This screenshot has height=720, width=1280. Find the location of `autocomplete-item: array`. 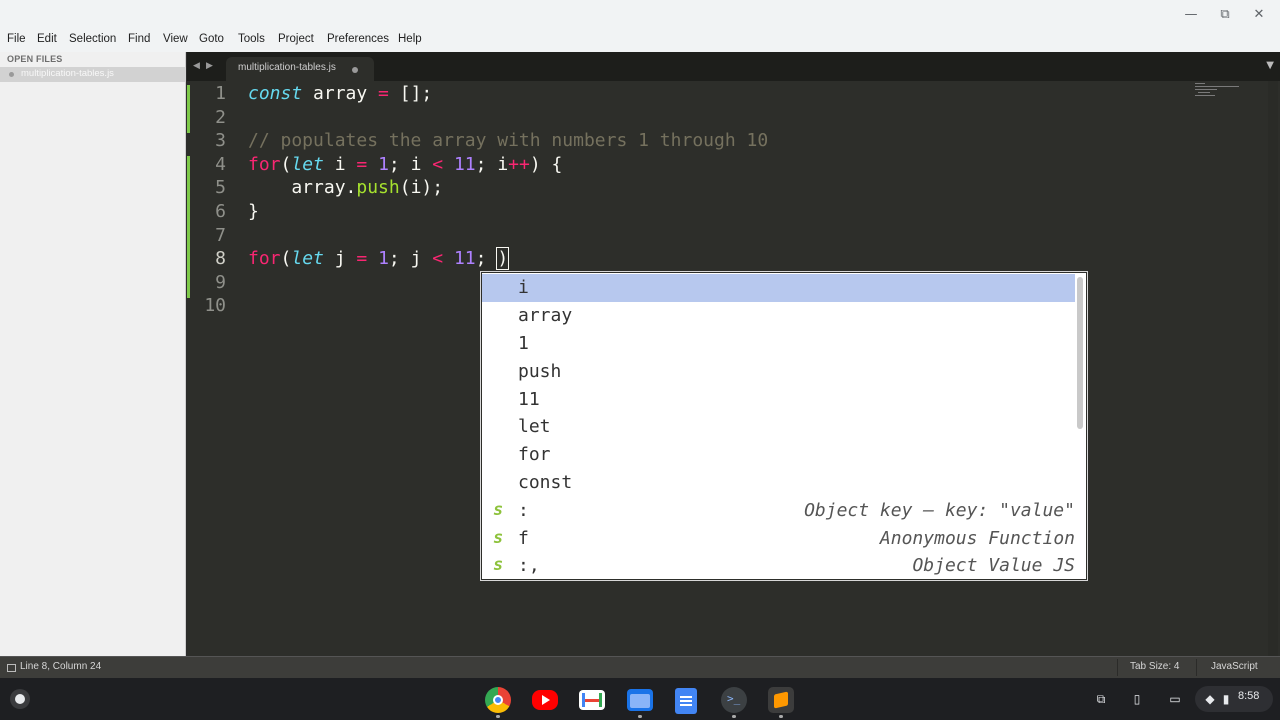

autocomplete-item: array is located at coordinates (778, 316).